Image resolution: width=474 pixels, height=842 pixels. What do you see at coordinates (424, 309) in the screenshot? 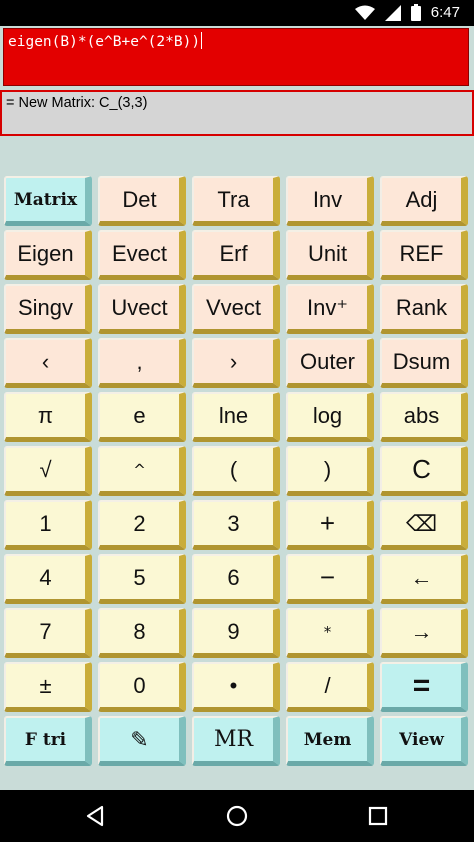
I see `rank-button: Rank` at bounding box center [424, 309].